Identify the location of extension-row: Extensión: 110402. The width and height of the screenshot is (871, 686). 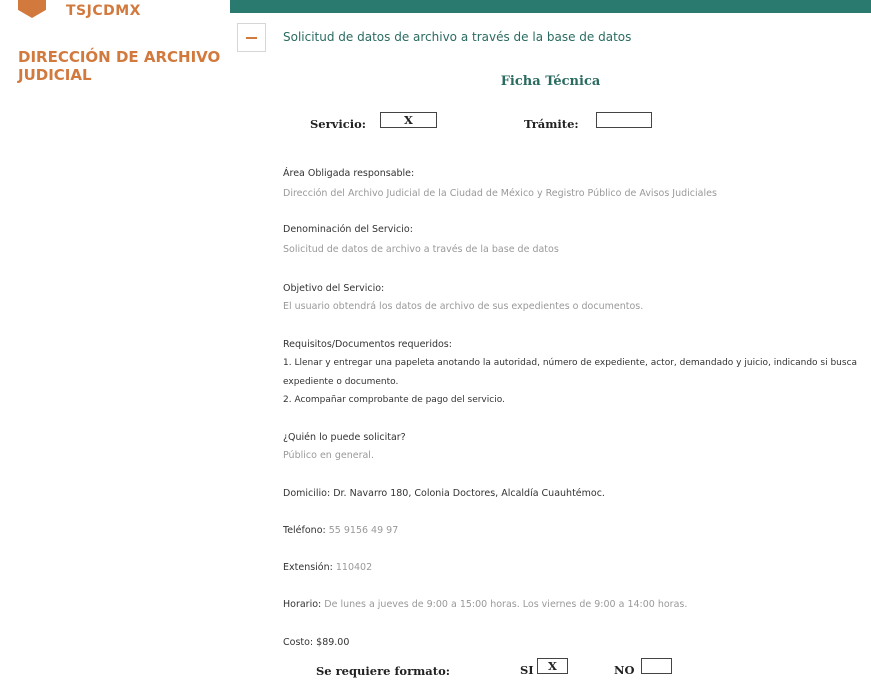
(327, 567).